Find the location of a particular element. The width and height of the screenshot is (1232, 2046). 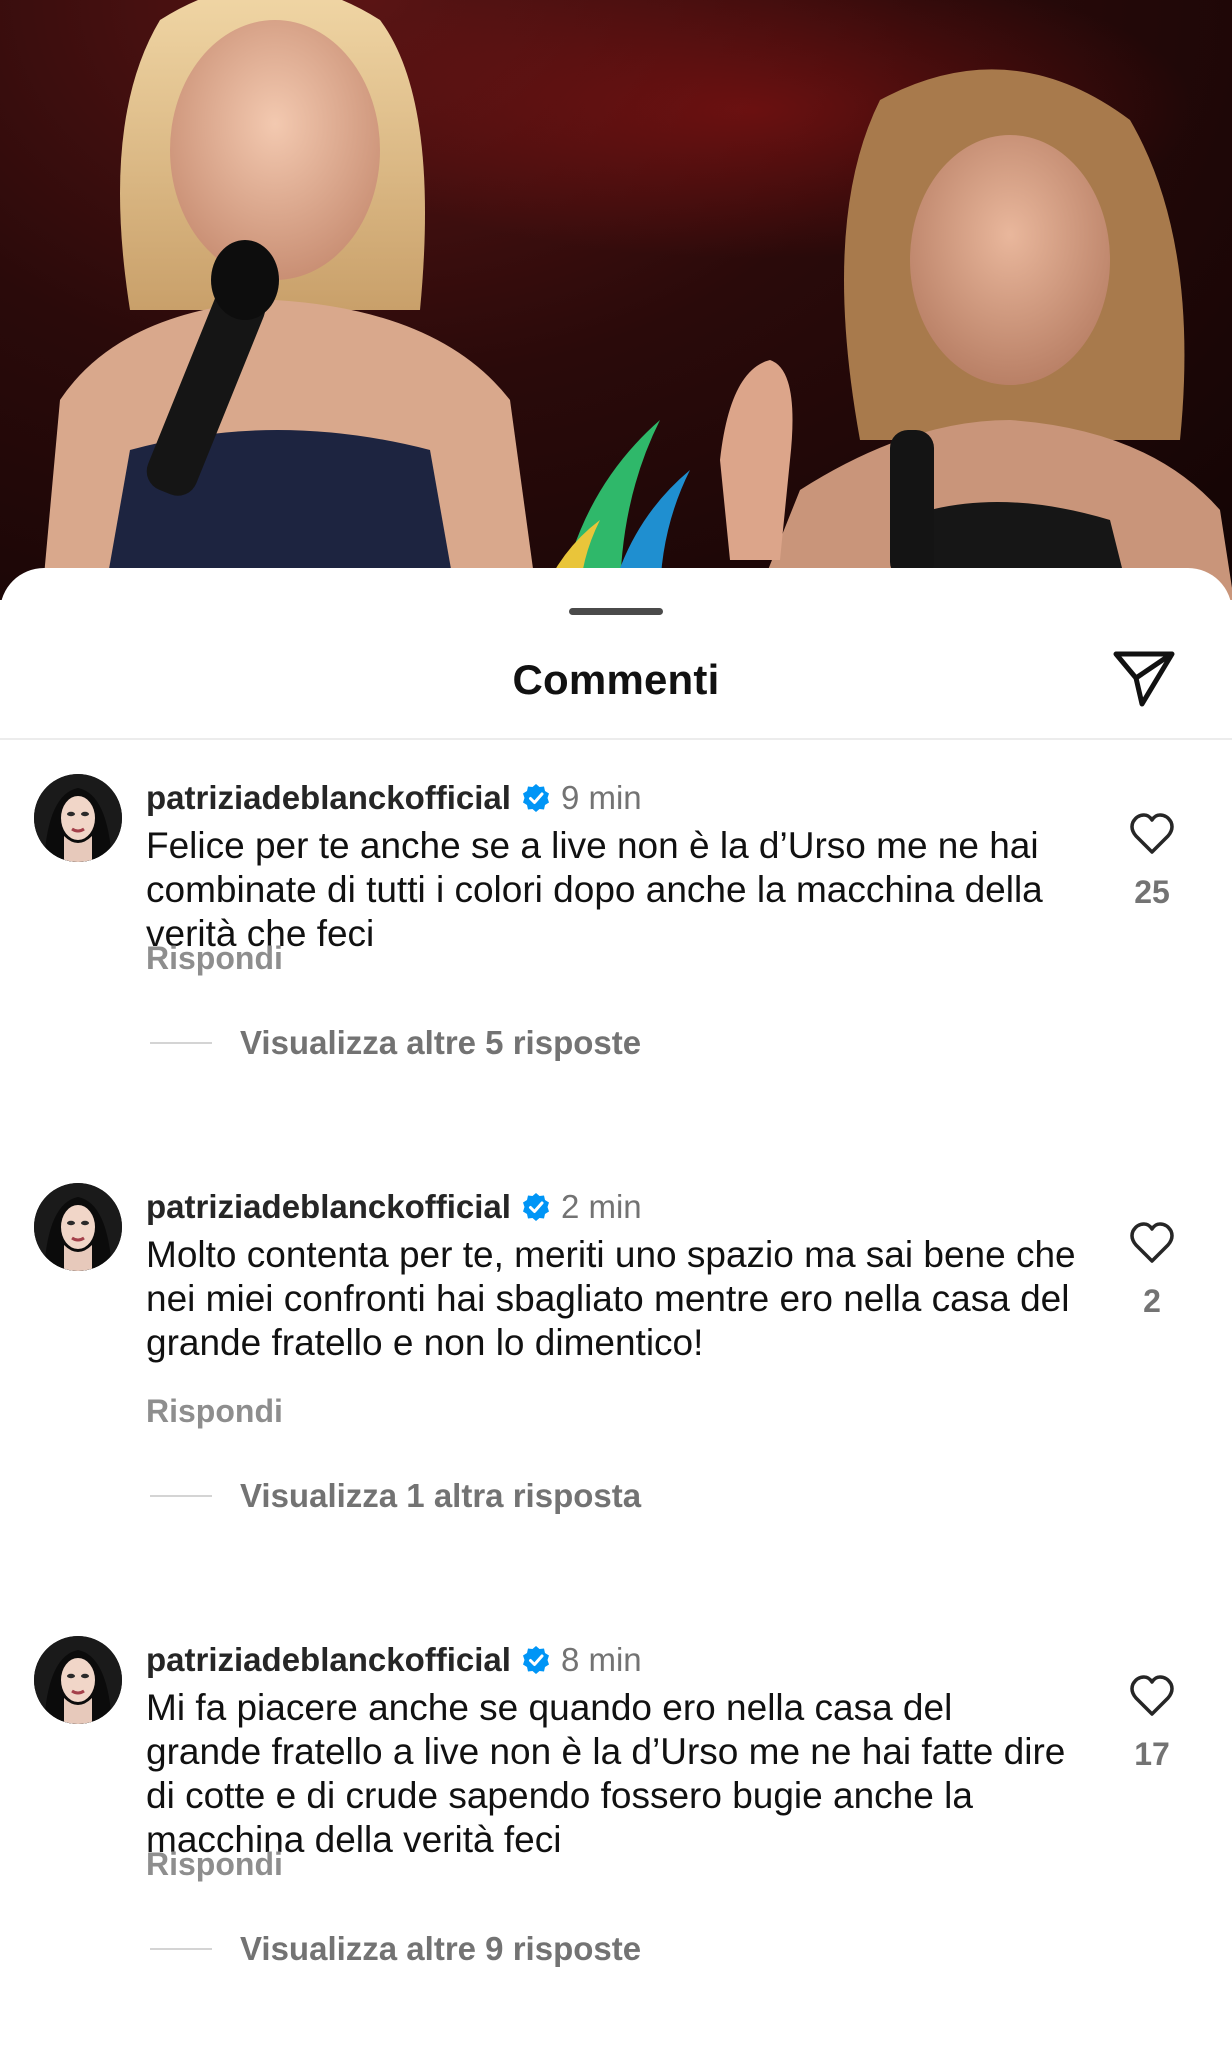

view-replies-button: Visualizza altre 9 risposte is located at coordinates (395, 1949).